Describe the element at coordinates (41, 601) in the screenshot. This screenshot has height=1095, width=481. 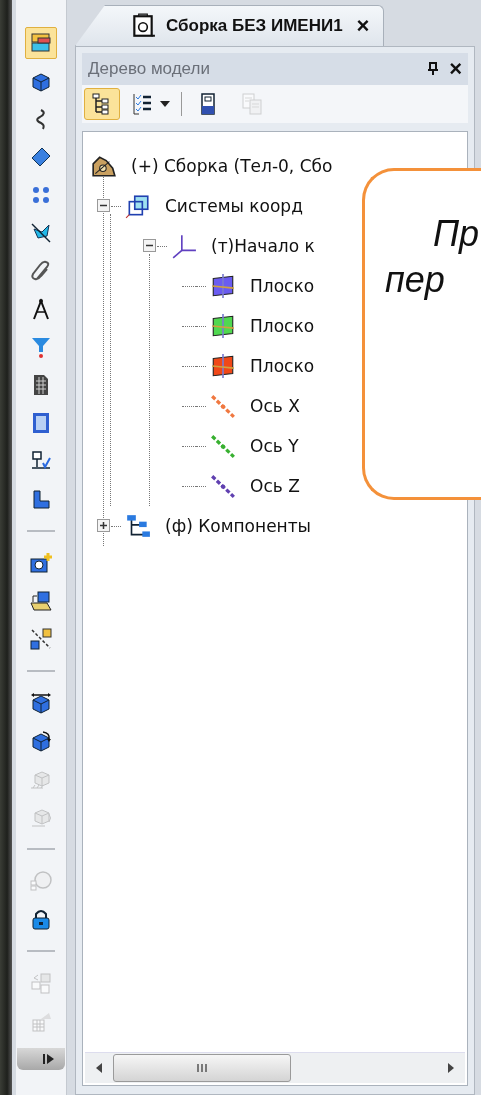
I see `folder-cube-icon` at that location.